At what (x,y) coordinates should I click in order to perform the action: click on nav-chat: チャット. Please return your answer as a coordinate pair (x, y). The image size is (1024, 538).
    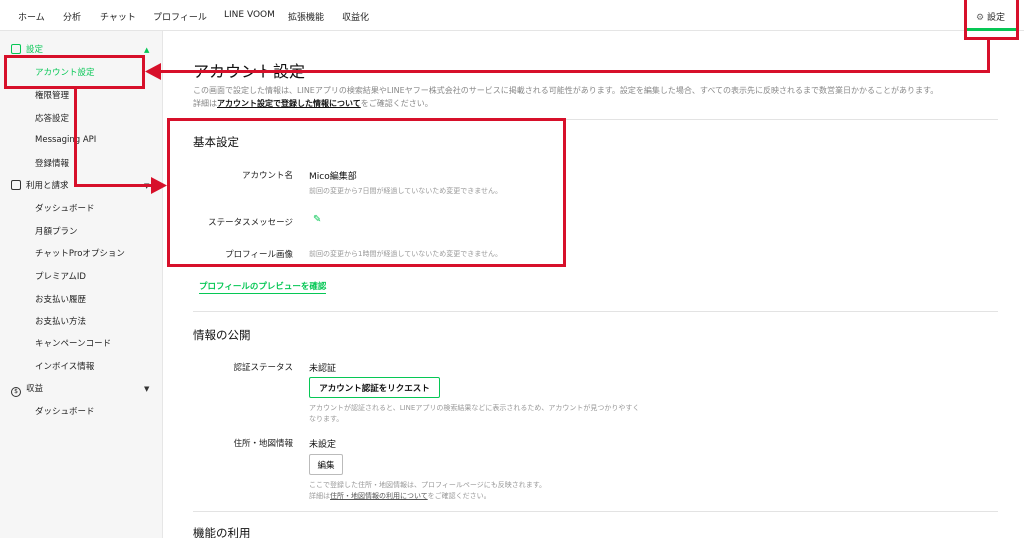
    Looking at the image, I should click on (118, 16).